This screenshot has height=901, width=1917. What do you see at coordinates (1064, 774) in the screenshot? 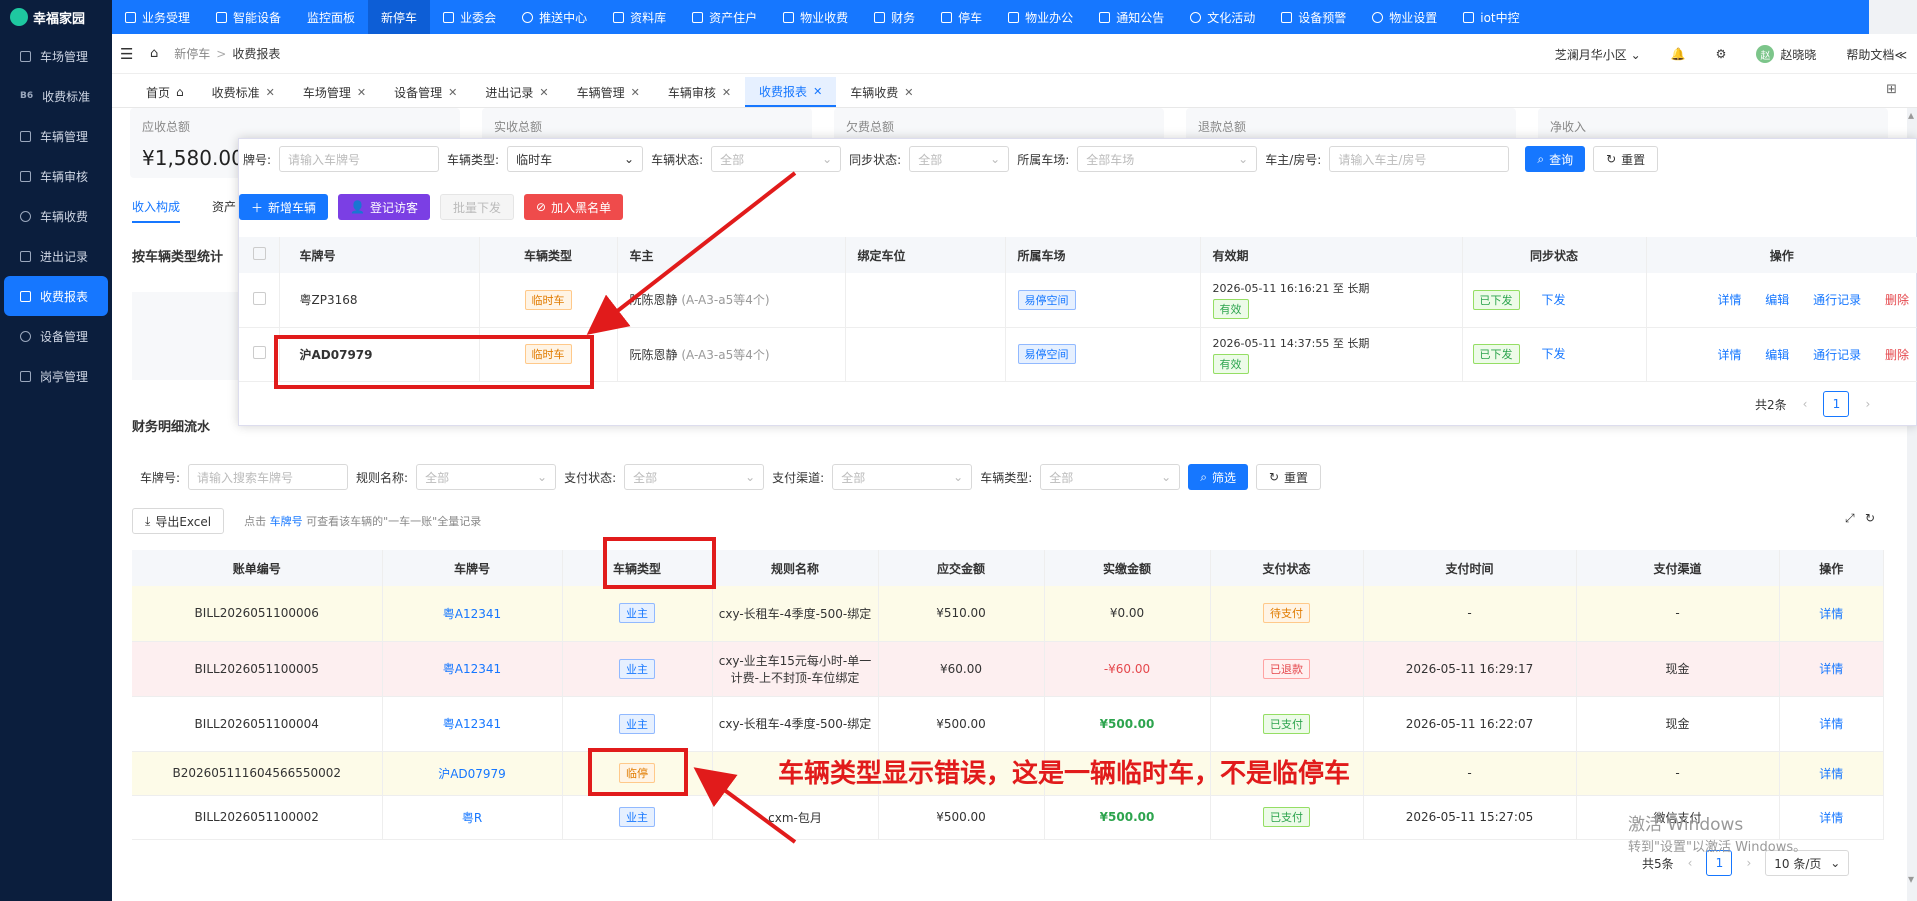
I see `annotation-text: 车辆类型显示错误，这是一辆临时车，不是临停车` at bounding box center [1064, 774].